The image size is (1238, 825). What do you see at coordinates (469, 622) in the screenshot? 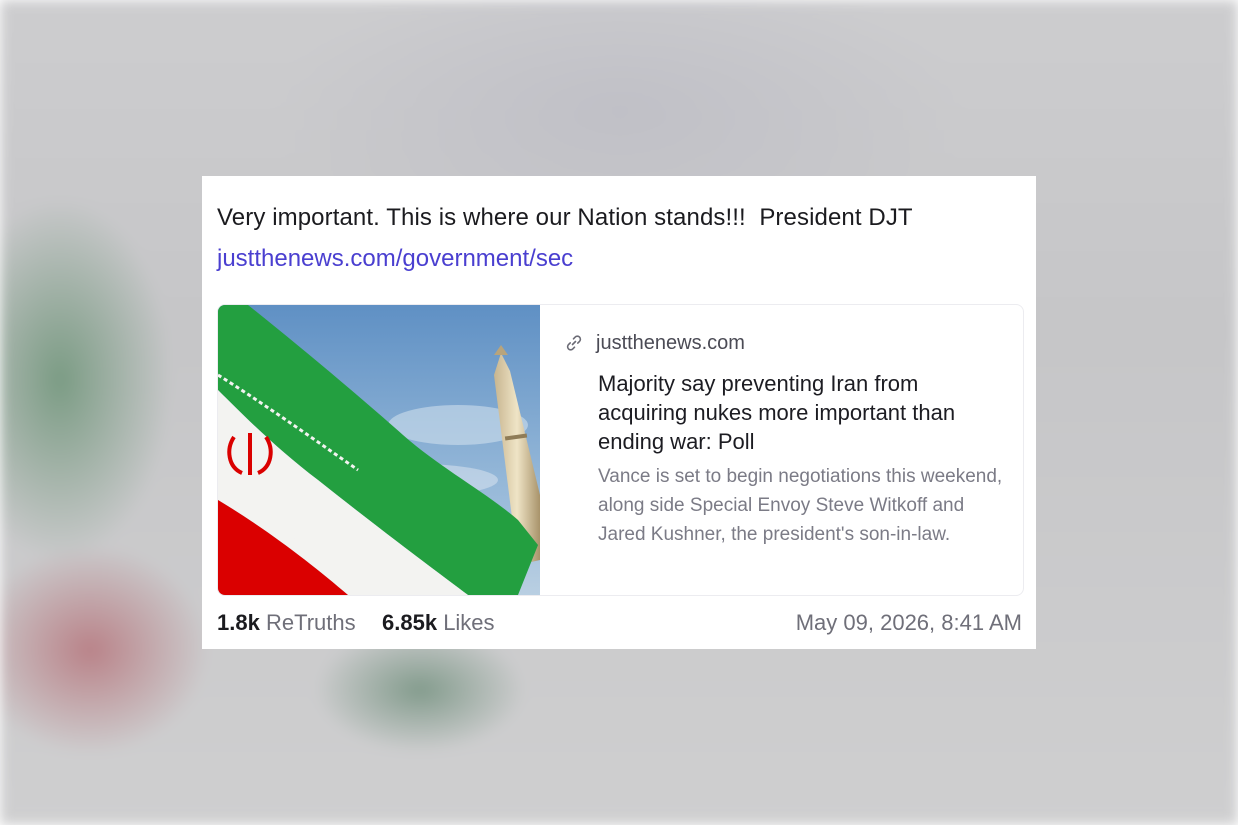
I see `likes-label: Likes` at bounding box center [469, 622].